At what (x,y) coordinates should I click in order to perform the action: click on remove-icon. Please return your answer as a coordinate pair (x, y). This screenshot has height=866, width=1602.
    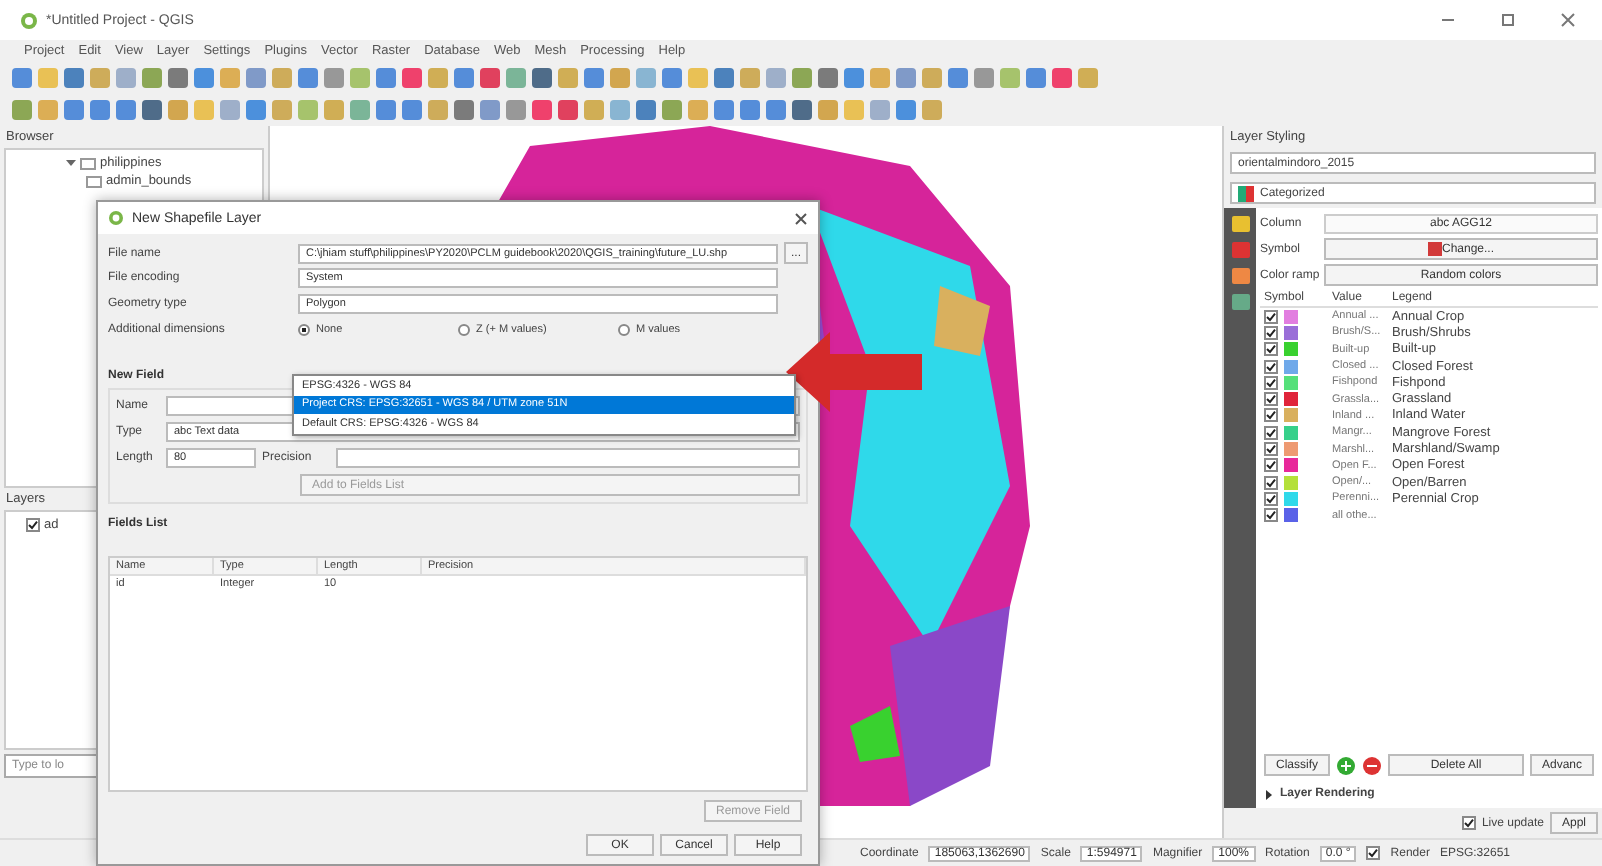
    Looking at the image, I should click on (1372, 765).